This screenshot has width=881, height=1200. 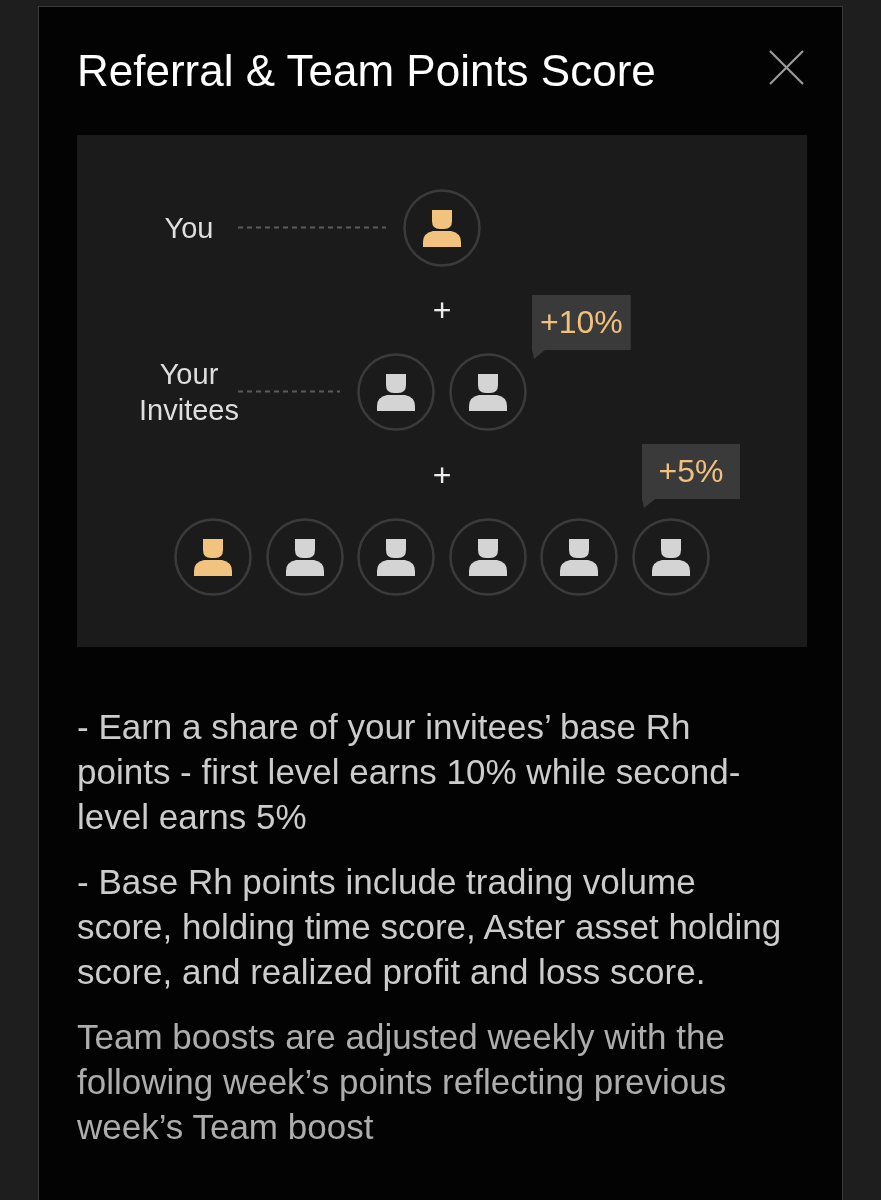 I want to click on dialog-title: Referral & Team Points Score, so click(x=366, y=71).